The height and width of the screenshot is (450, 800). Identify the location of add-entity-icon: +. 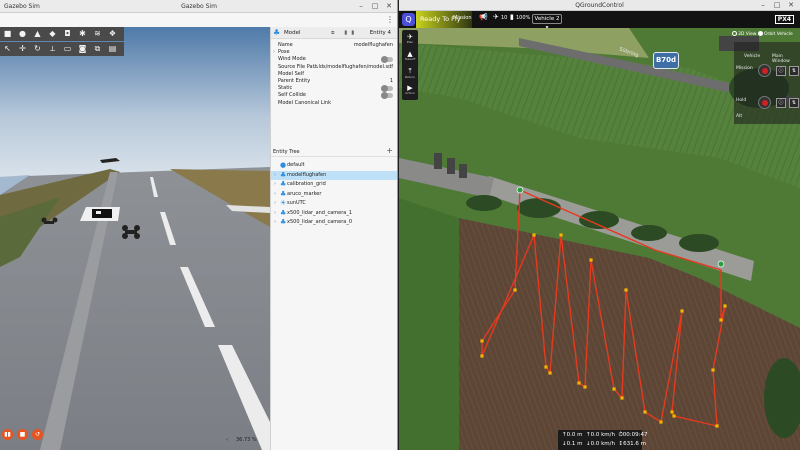
(389, 150).